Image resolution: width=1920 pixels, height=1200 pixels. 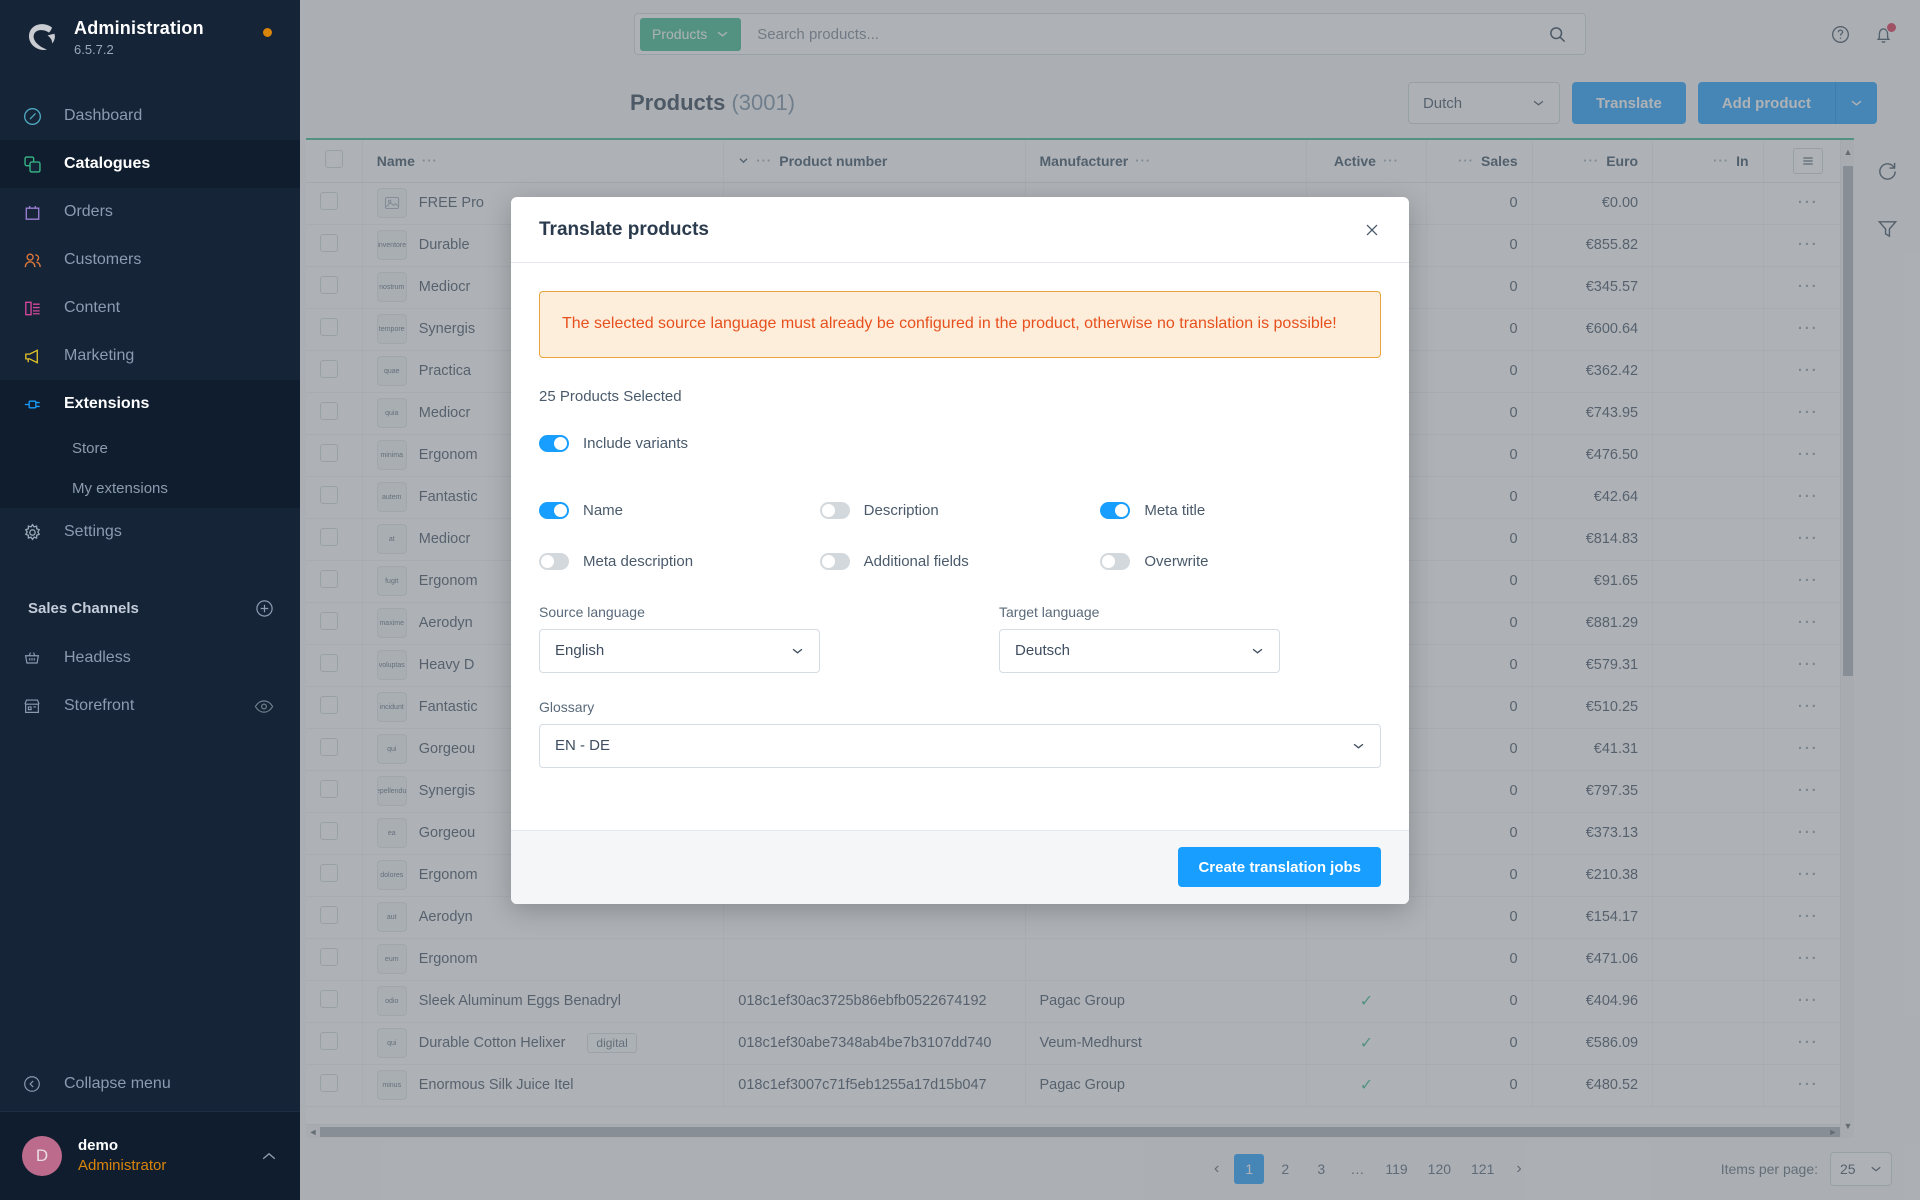 I want to click on source-language-field: Source language English, so click(x=679, y=638).